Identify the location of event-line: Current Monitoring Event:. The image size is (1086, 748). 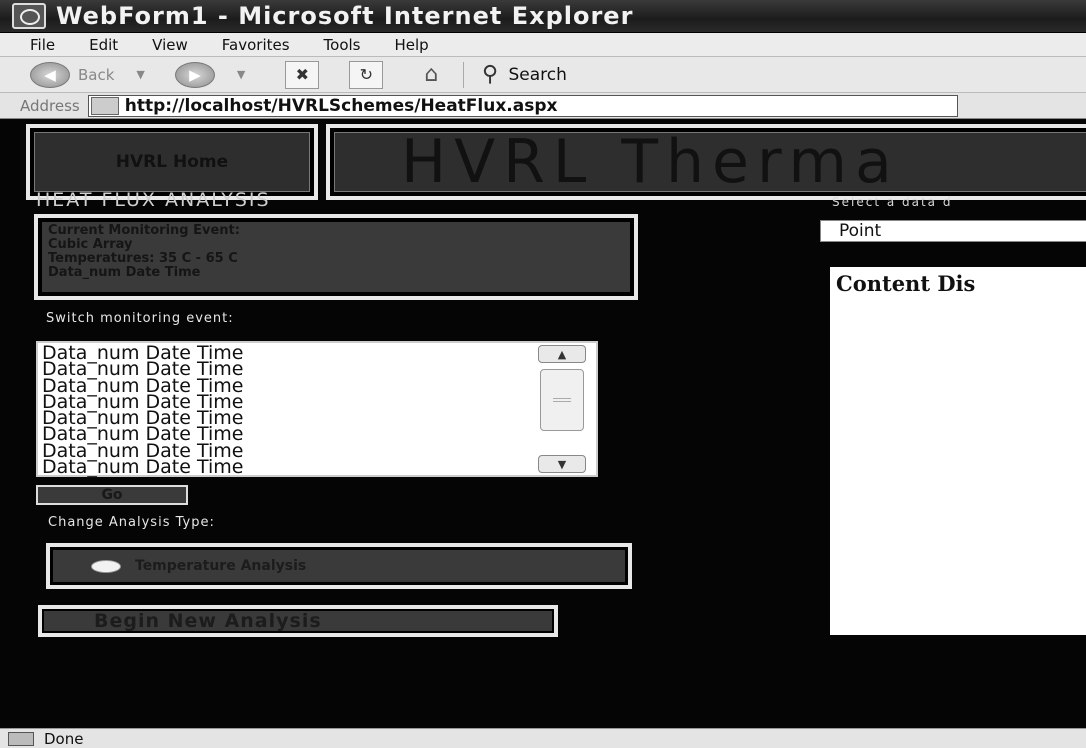
(144, 230).